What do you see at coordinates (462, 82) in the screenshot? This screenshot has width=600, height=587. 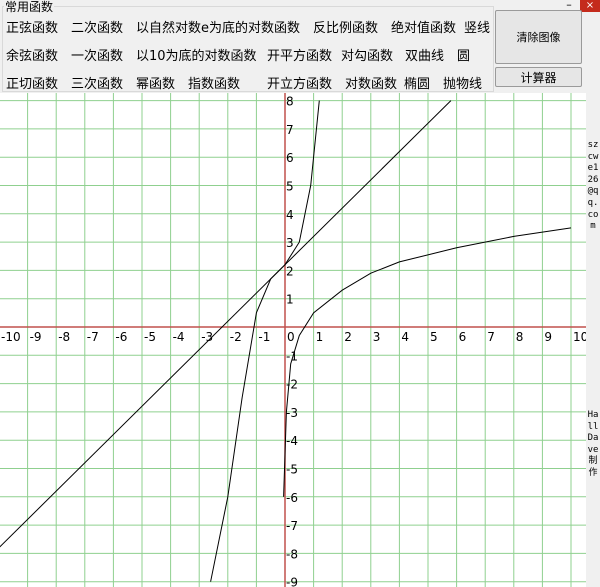 I see `fn-parabola: 抛物线` at bounding box center [462, 82].